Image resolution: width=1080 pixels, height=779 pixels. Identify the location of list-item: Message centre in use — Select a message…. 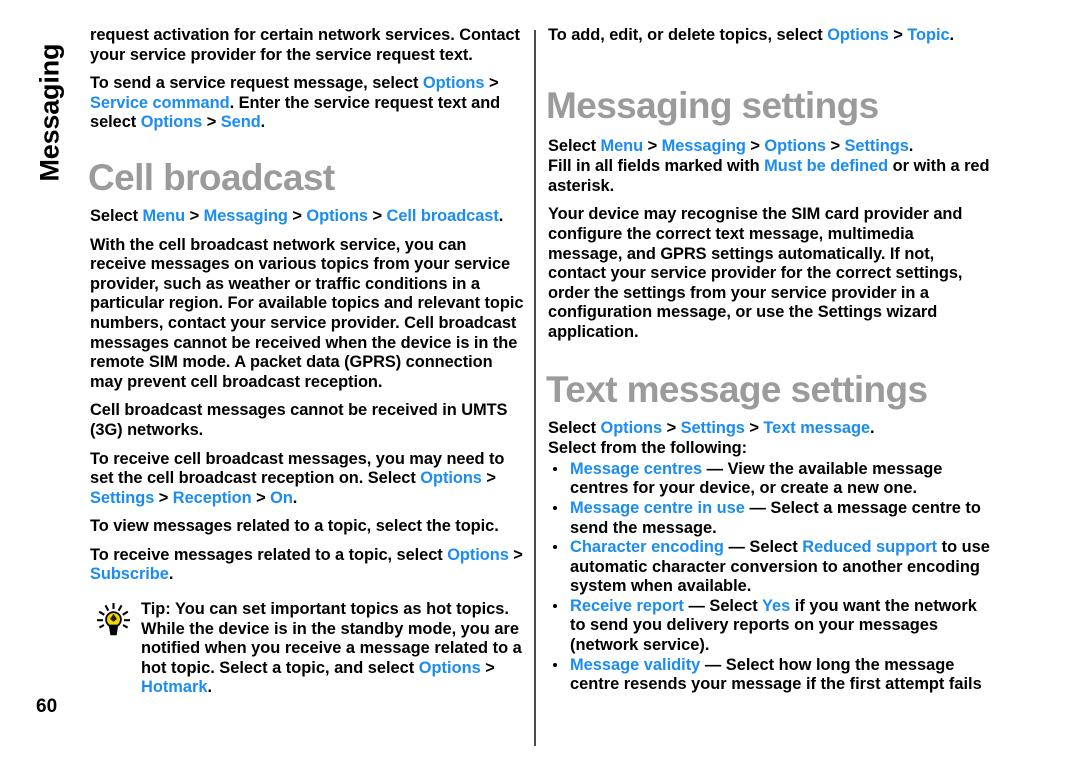
(770, 518).